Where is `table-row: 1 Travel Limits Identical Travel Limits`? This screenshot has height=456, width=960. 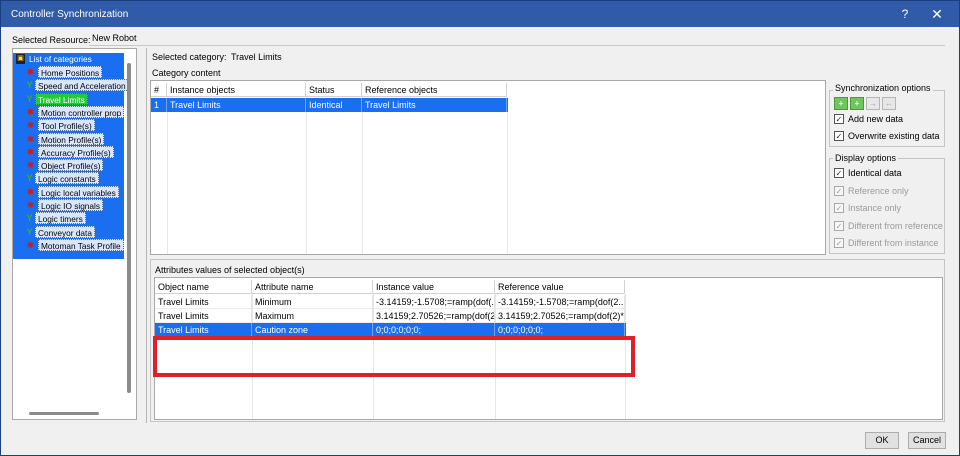
table-row: 1 Travel Limits Identical Travel Limits is located at coordinates (329, 105).